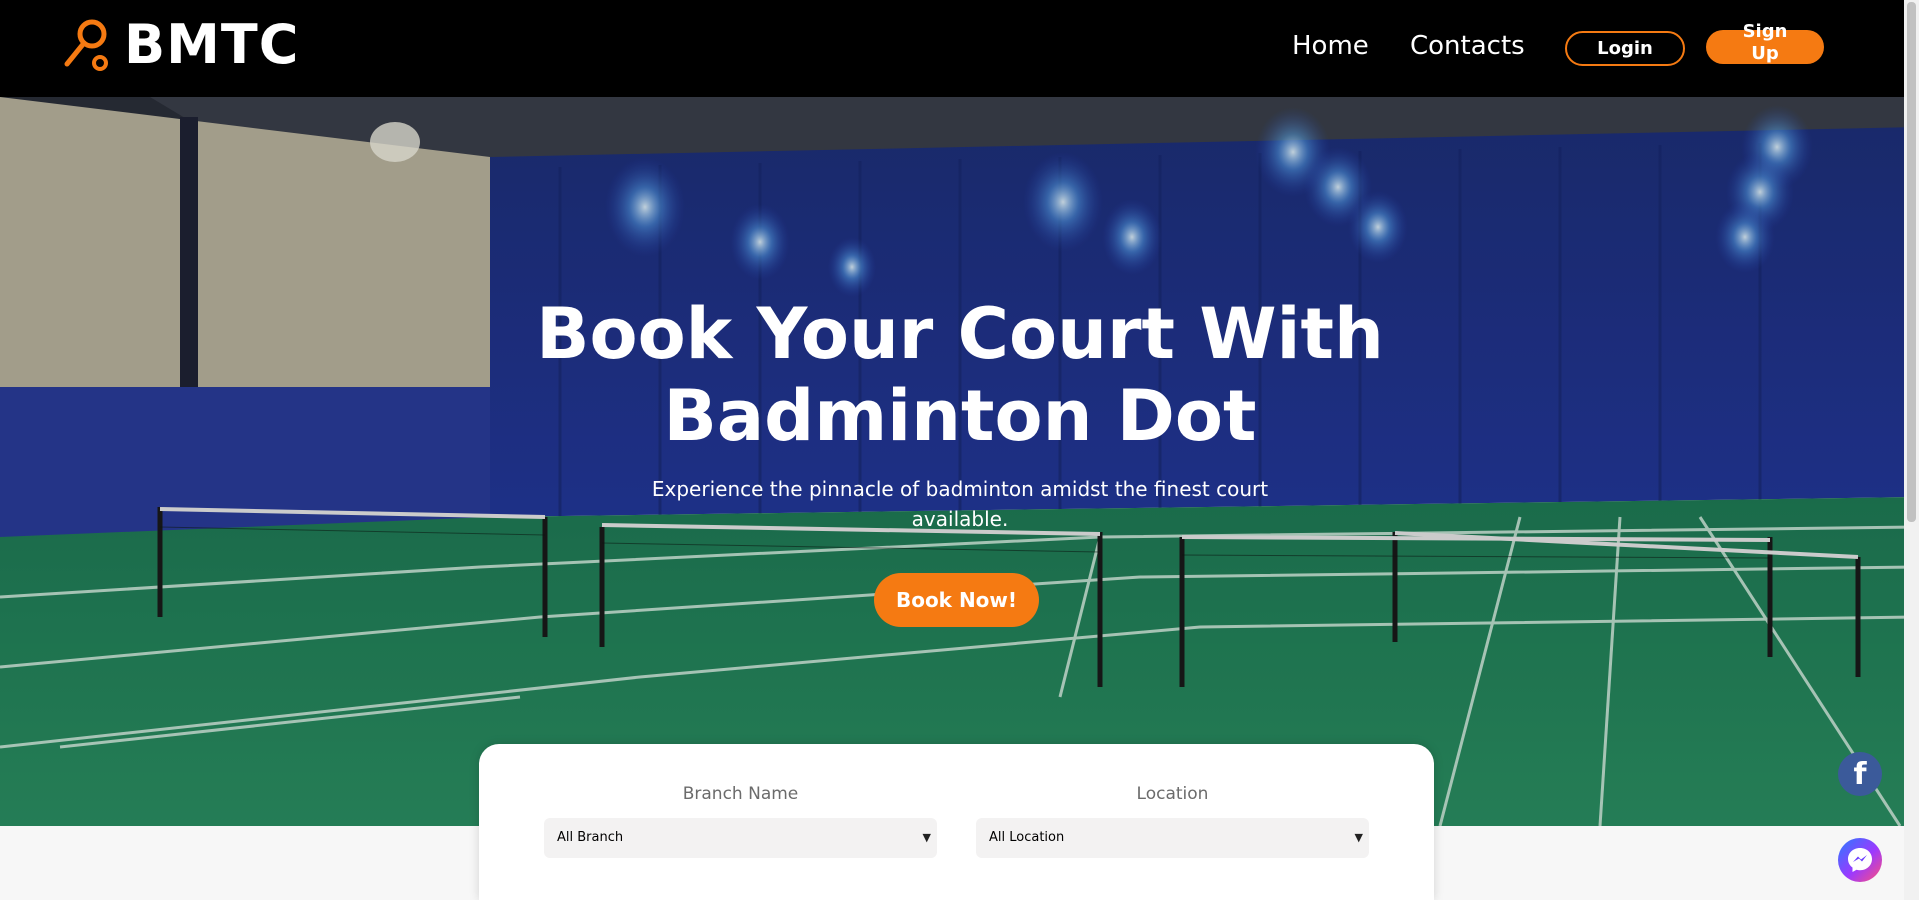 The width and height of the screenshot is (1919, 900). I want to click on signup-button-label: Sign Up, so click(1765, 42).